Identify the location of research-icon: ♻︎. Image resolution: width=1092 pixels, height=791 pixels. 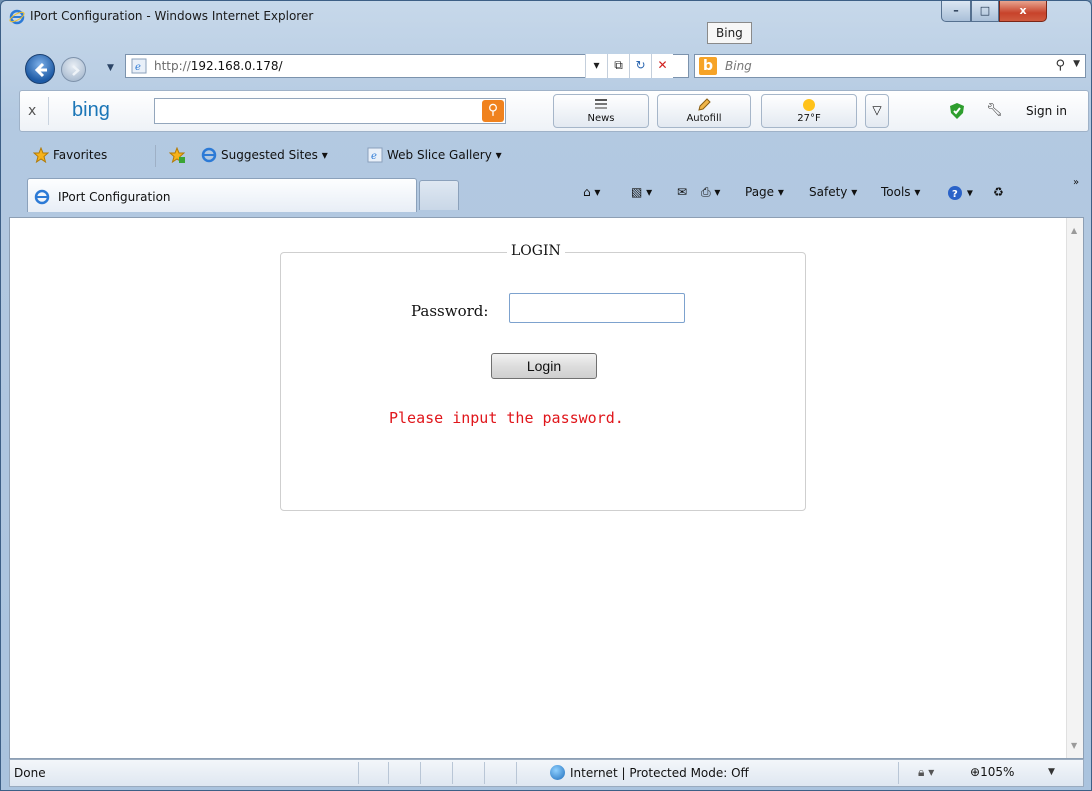
(998, 192).